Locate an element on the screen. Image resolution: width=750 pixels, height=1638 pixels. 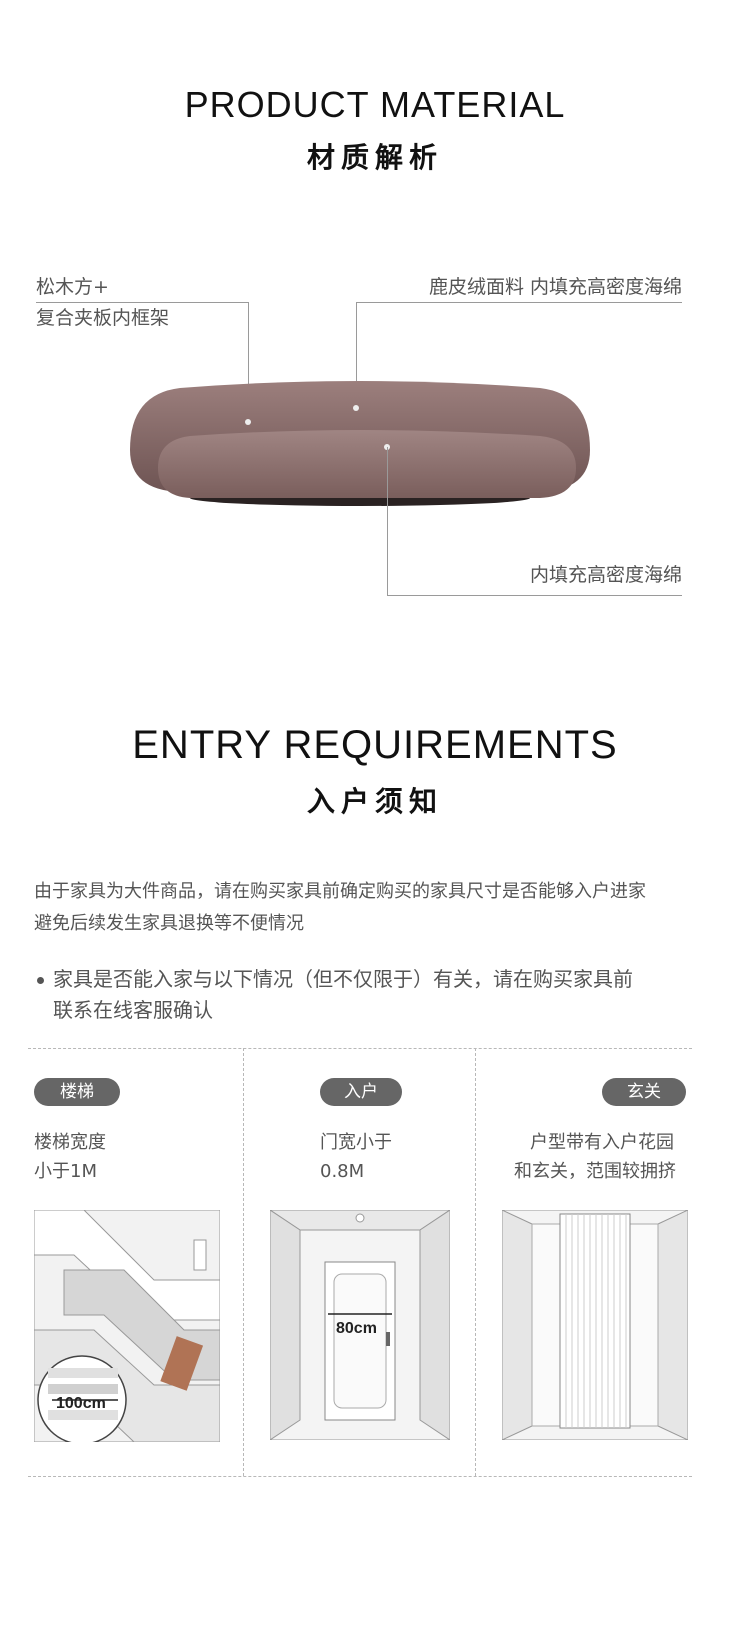
material-title-cn: 材质解析 is located at coordinates (374, 157).